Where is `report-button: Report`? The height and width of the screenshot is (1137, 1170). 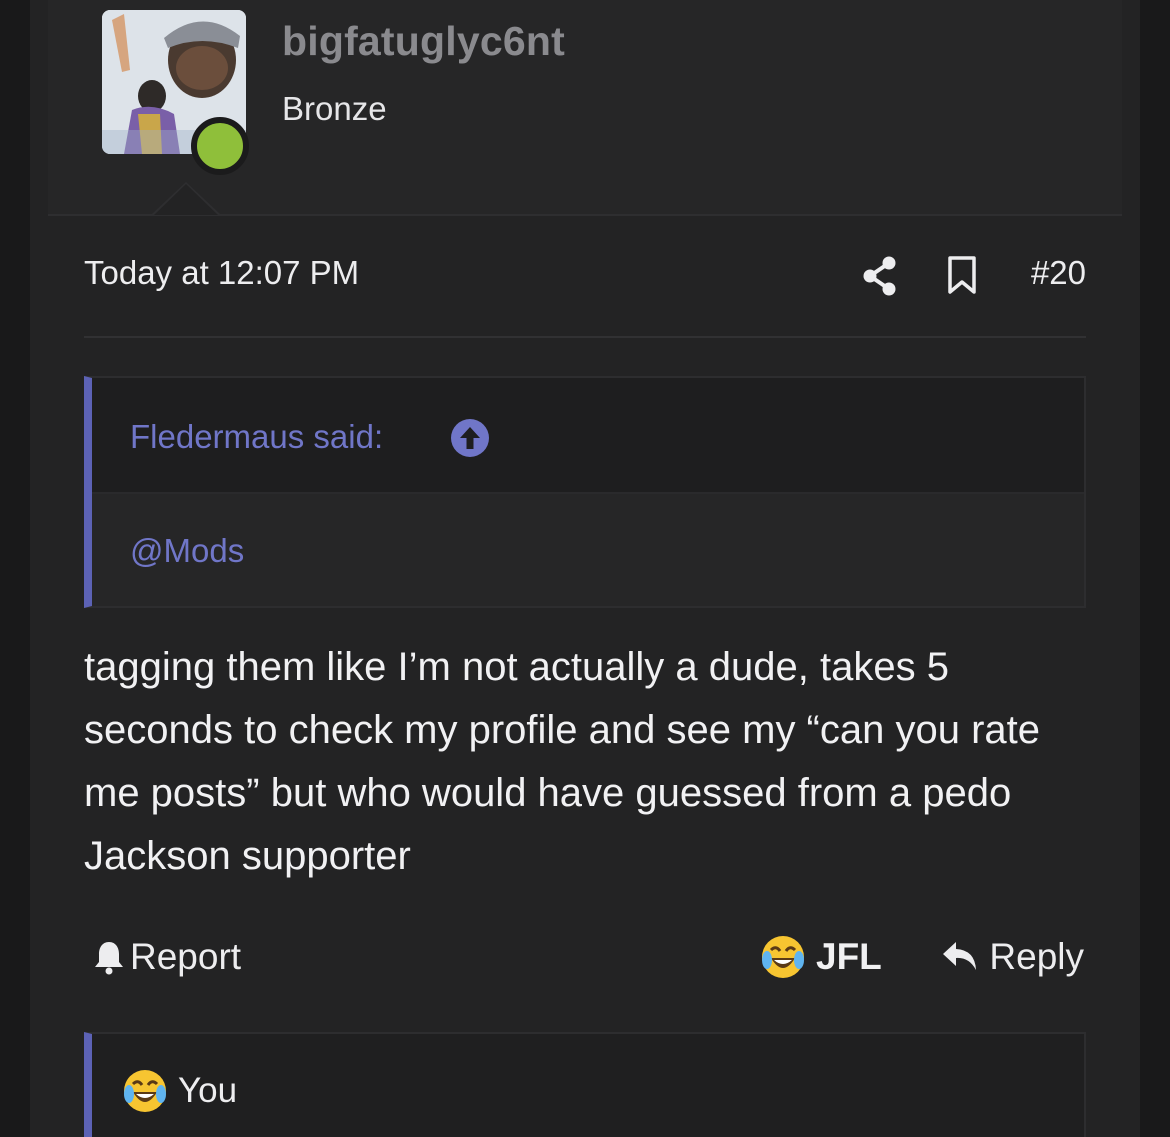 report-button: Report is located at coordinates (166, 957).